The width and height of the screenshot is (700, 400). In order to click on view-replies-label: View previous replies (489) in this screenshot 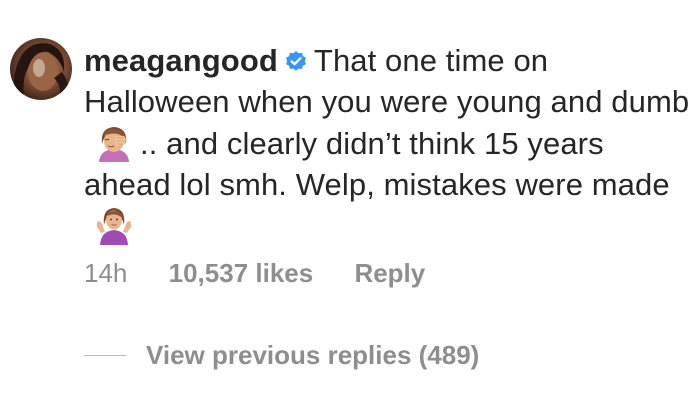, I will do `click(313, 355)`.